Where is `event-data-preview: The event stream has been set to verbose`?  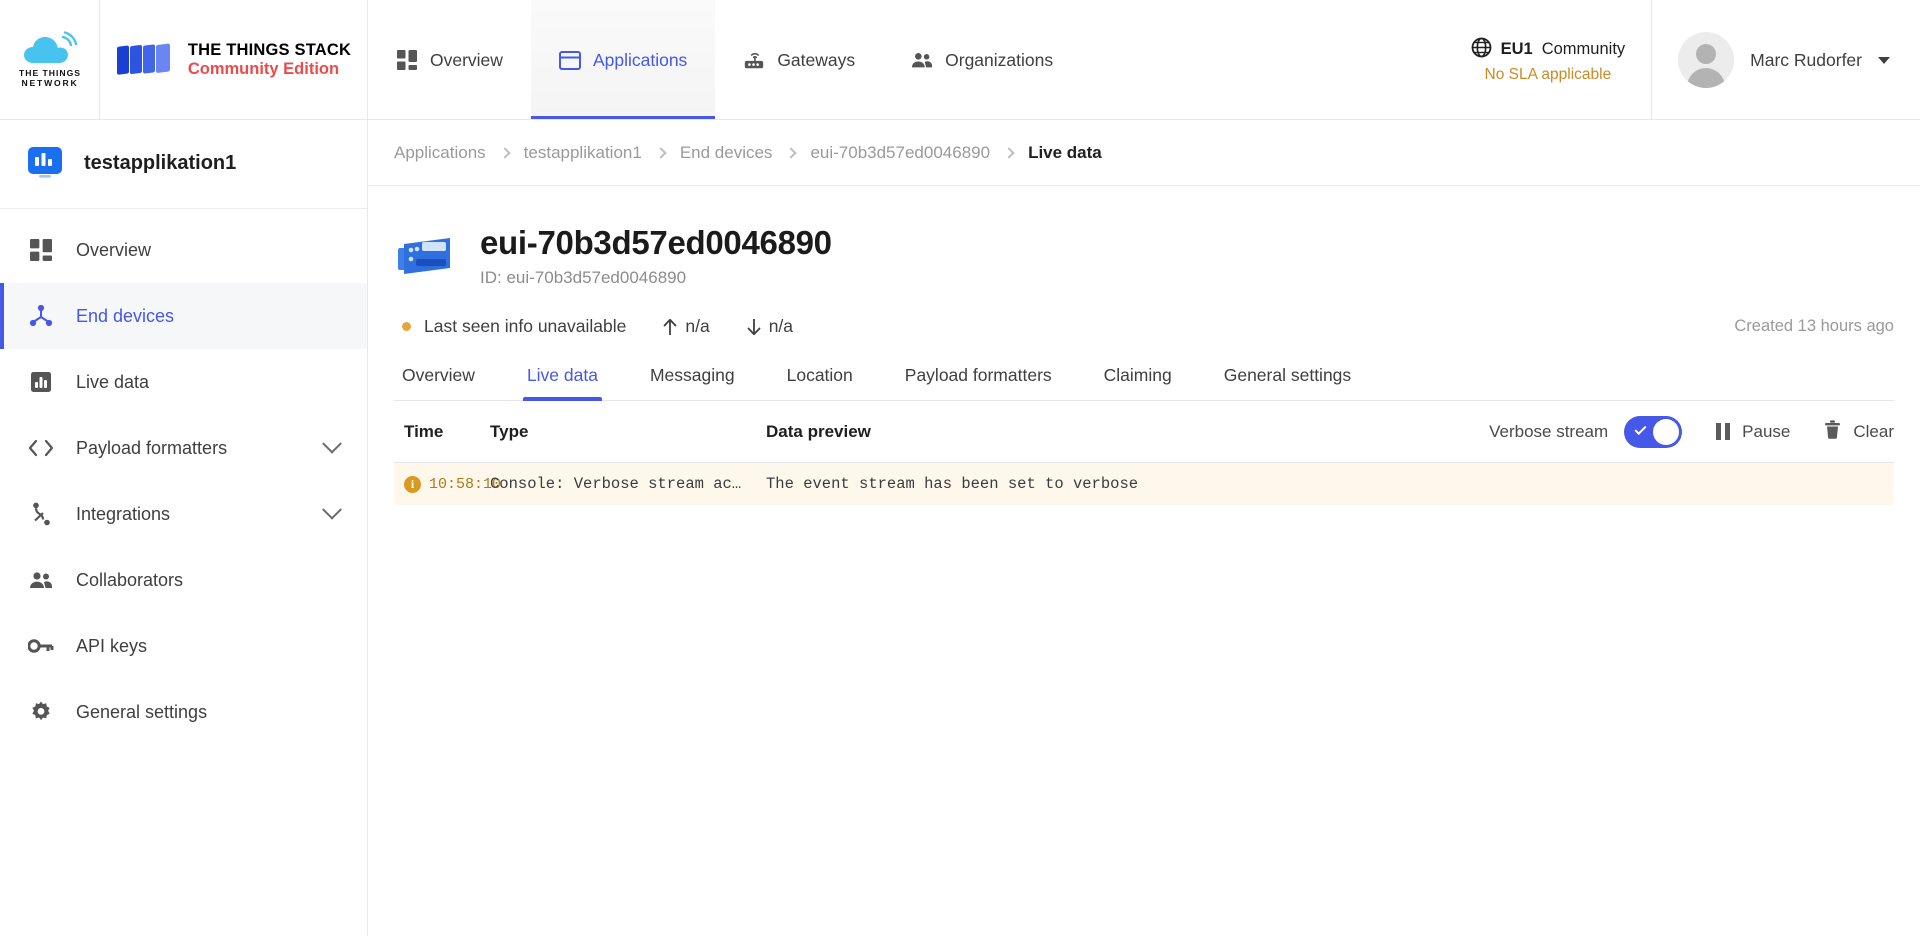
event-data-preview: The event stream has been set to verbose is located at coordinates (952, 484).